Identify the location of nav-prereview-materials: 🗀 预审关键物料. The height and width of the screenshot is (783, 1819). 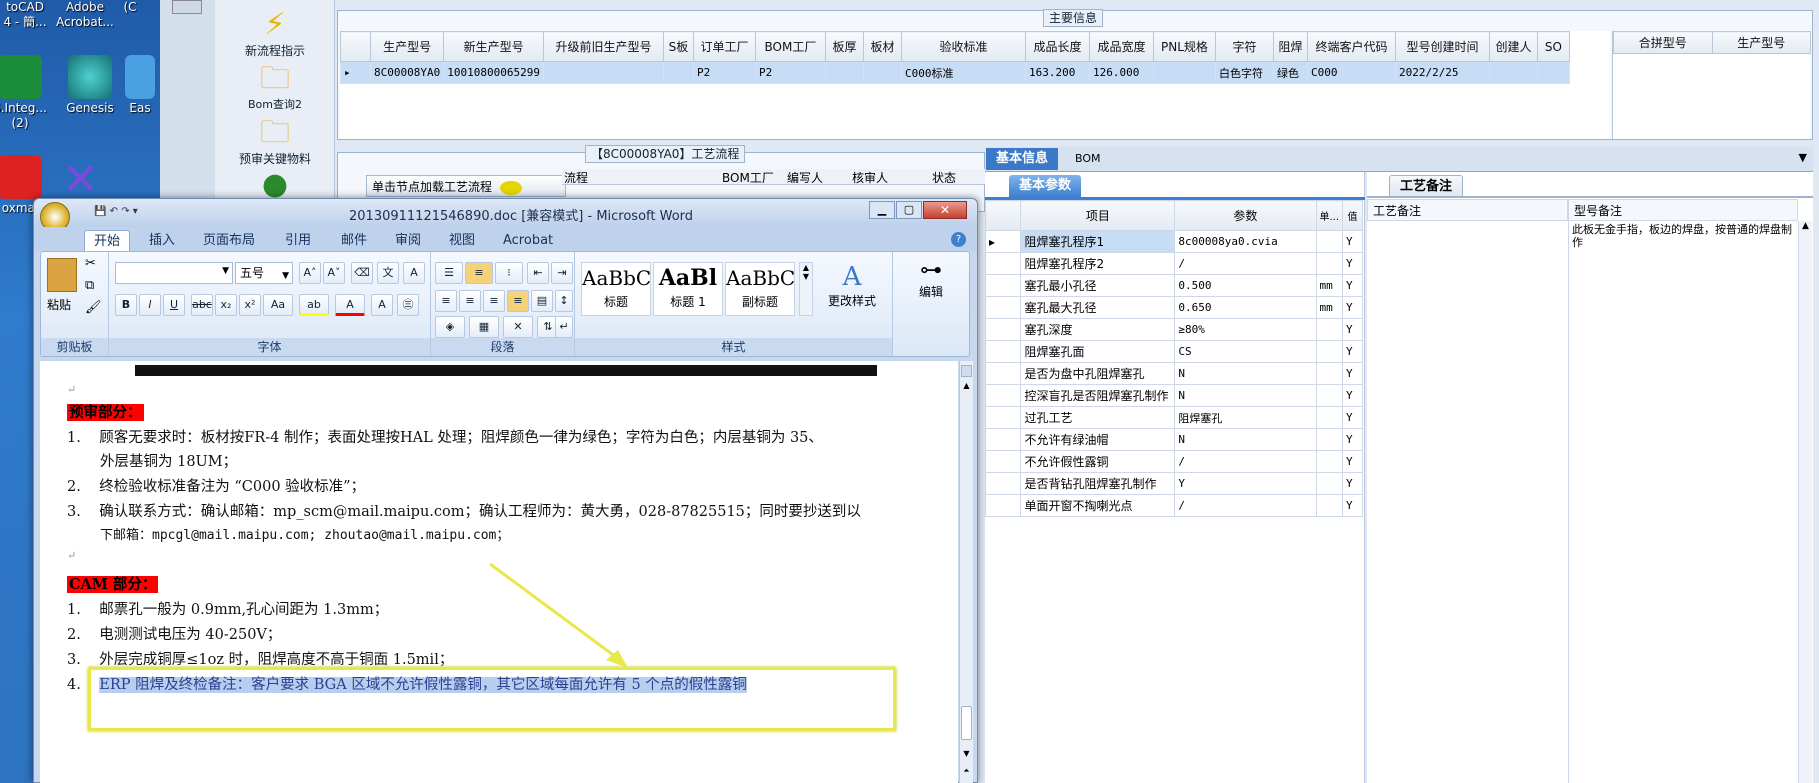
(275, 141).